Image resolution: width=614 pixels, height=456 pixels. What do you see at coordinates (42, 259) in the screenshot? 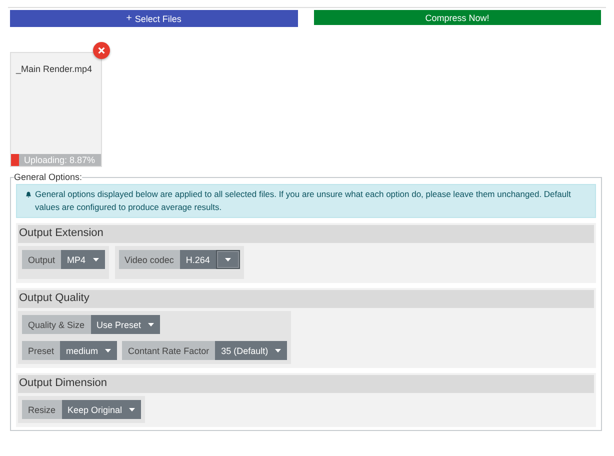
I see `option-label: Output` at bounding box center [42, 259].